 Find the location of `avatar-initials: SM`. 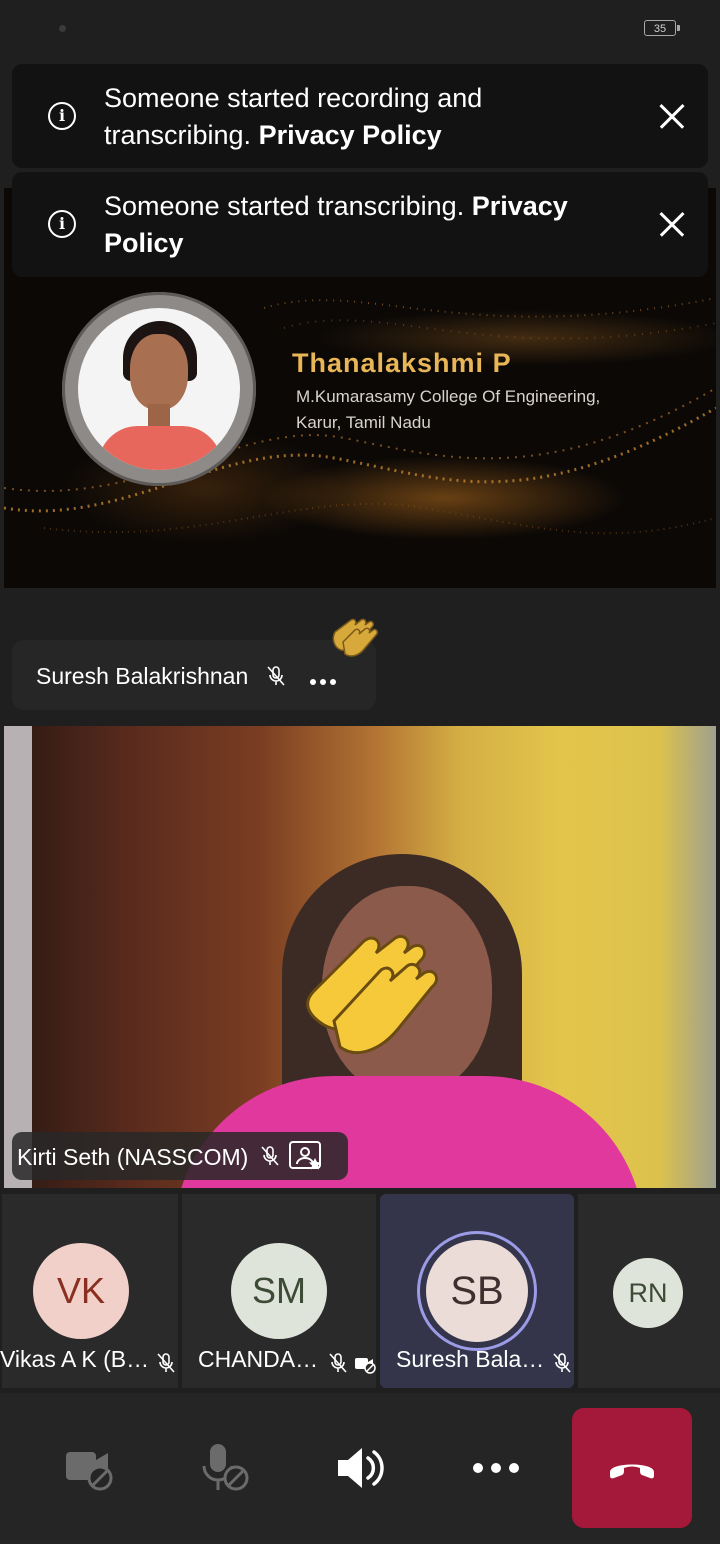

avatar-initials: SM is located at coordinates (279, 1290).